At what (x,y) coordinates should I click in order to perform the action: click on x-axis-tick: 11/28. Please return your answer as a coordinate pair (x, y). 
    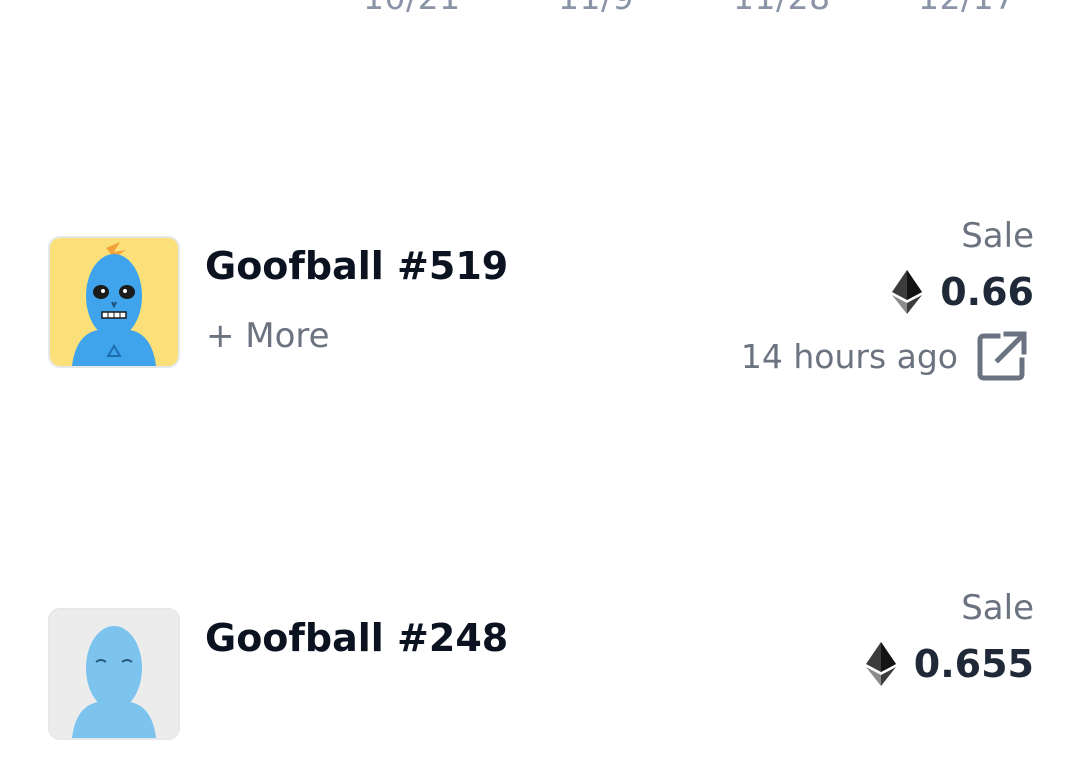
    Looking at the image, I should click on (782, 8).